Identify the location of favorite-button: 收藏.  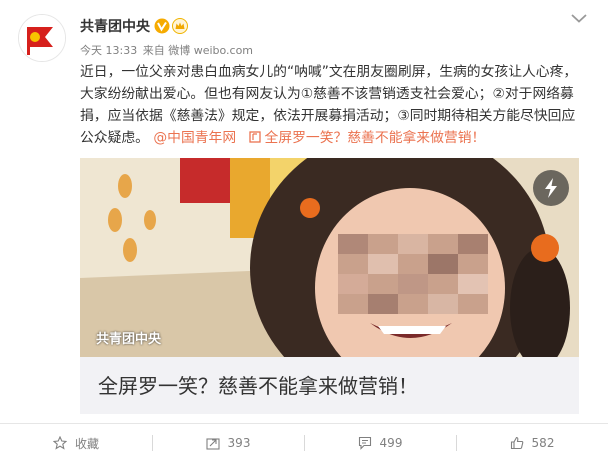
(76, 443).